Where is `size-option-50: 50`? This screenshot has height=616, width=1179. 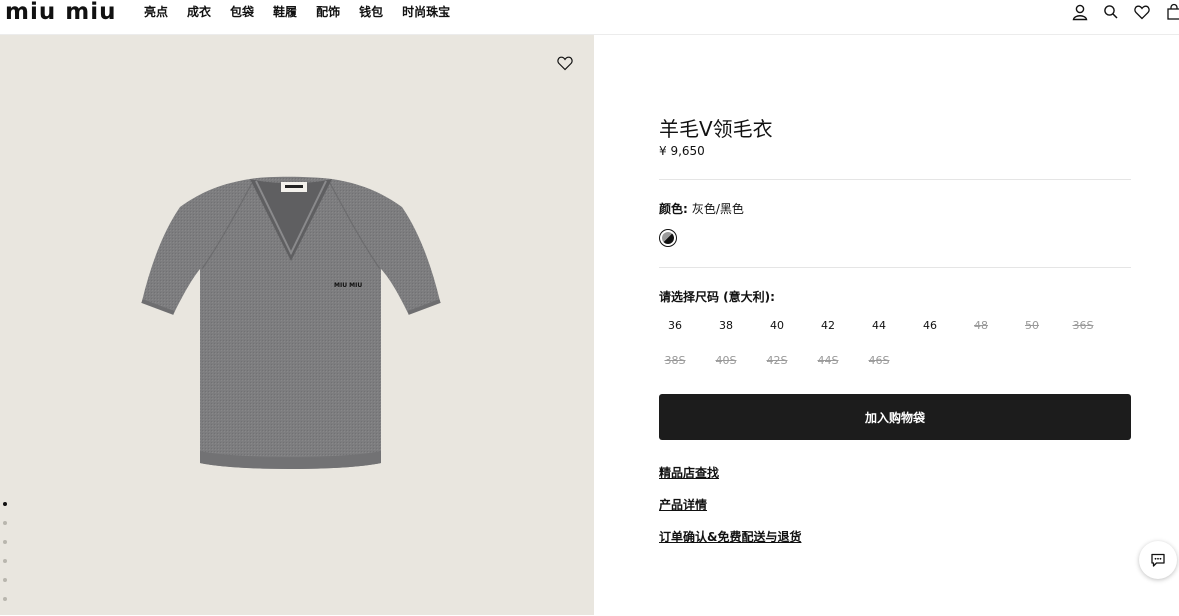 size-option-50: 50 is located at coordinates (1032, 326).